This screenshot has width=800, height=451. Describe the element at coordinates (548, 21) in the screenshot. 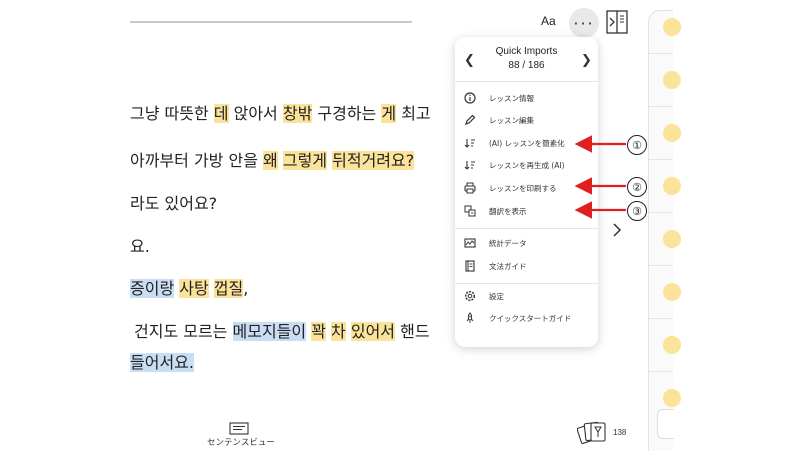

I see `font-settings-button: Aa` at that location.